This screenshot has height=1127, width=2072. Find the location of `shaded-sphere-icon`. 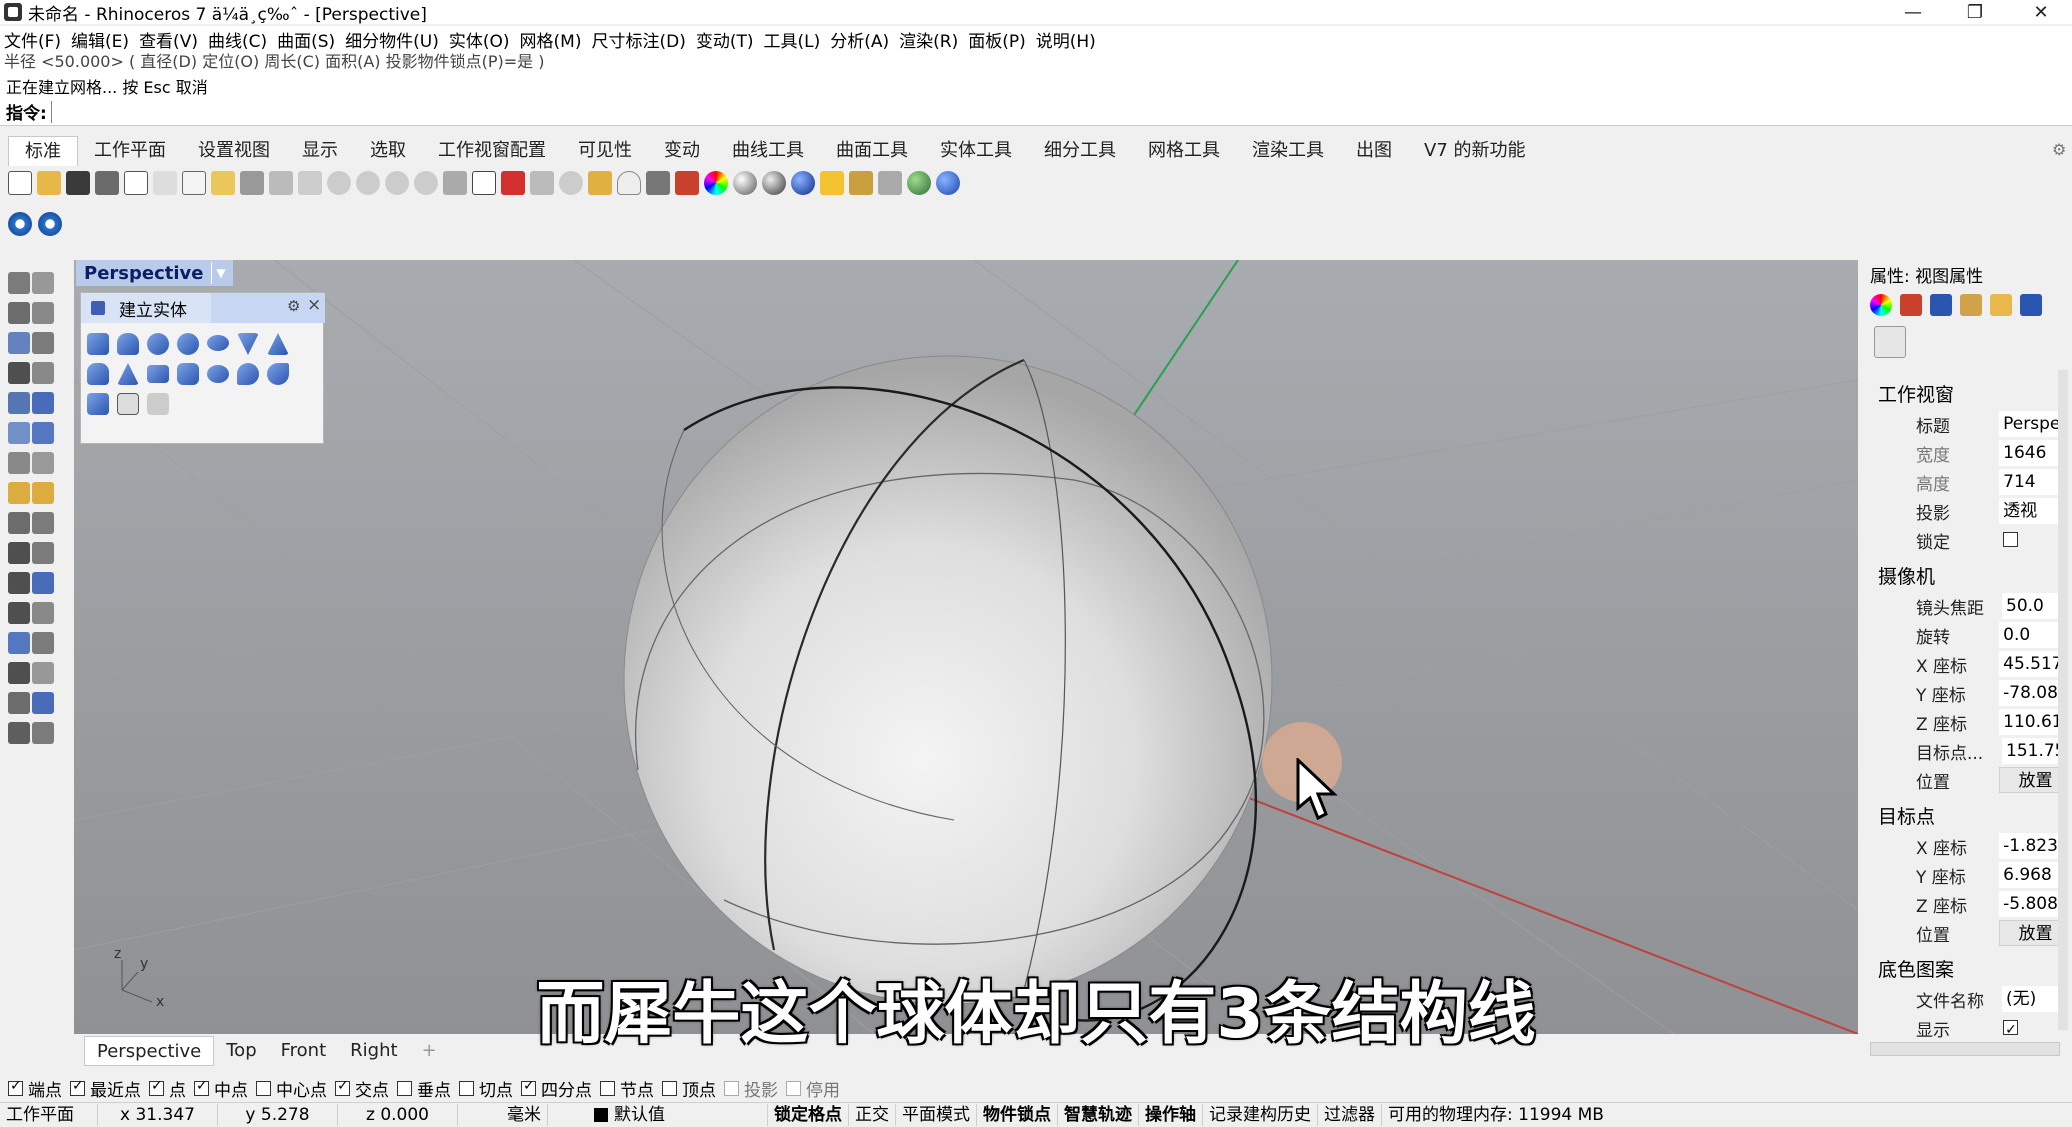

shaded-sphere-icon is located at coordinates (745, 183).